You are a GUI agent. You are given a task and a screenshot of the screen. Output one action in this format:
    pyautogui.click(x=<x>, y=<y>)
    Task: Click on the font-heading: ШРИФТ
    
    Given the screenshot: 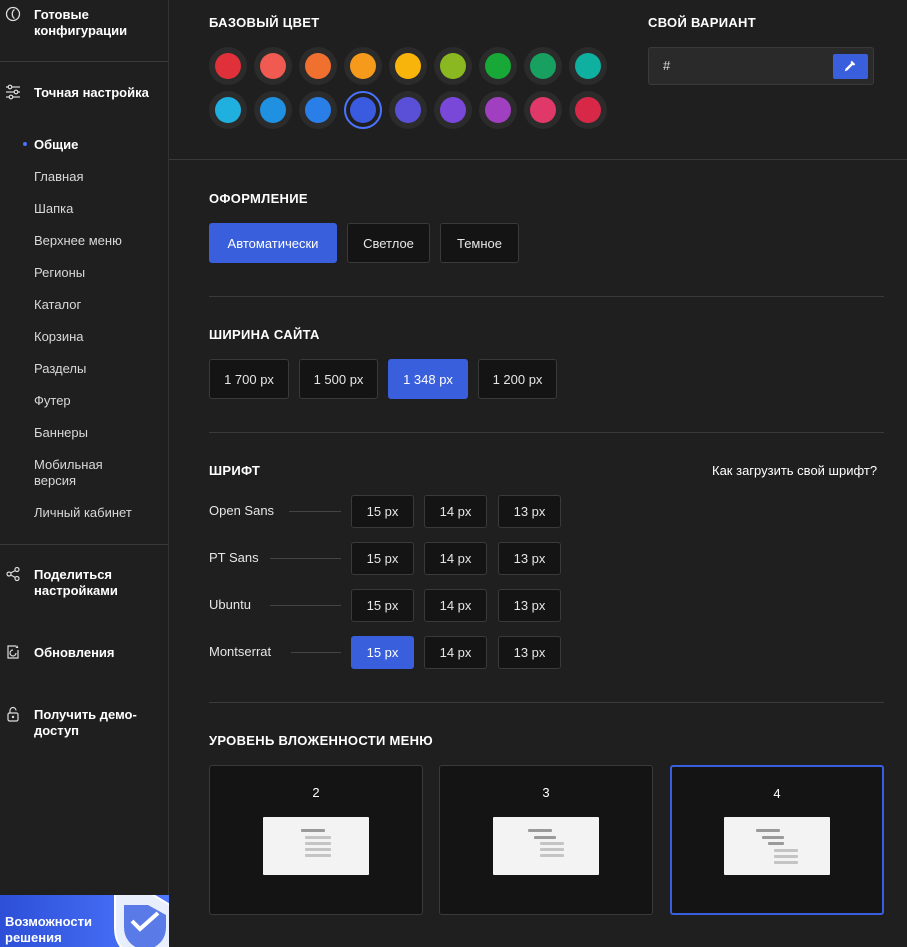 What is the action you would take?
    pyautogui.click(x=235, y=470)
    